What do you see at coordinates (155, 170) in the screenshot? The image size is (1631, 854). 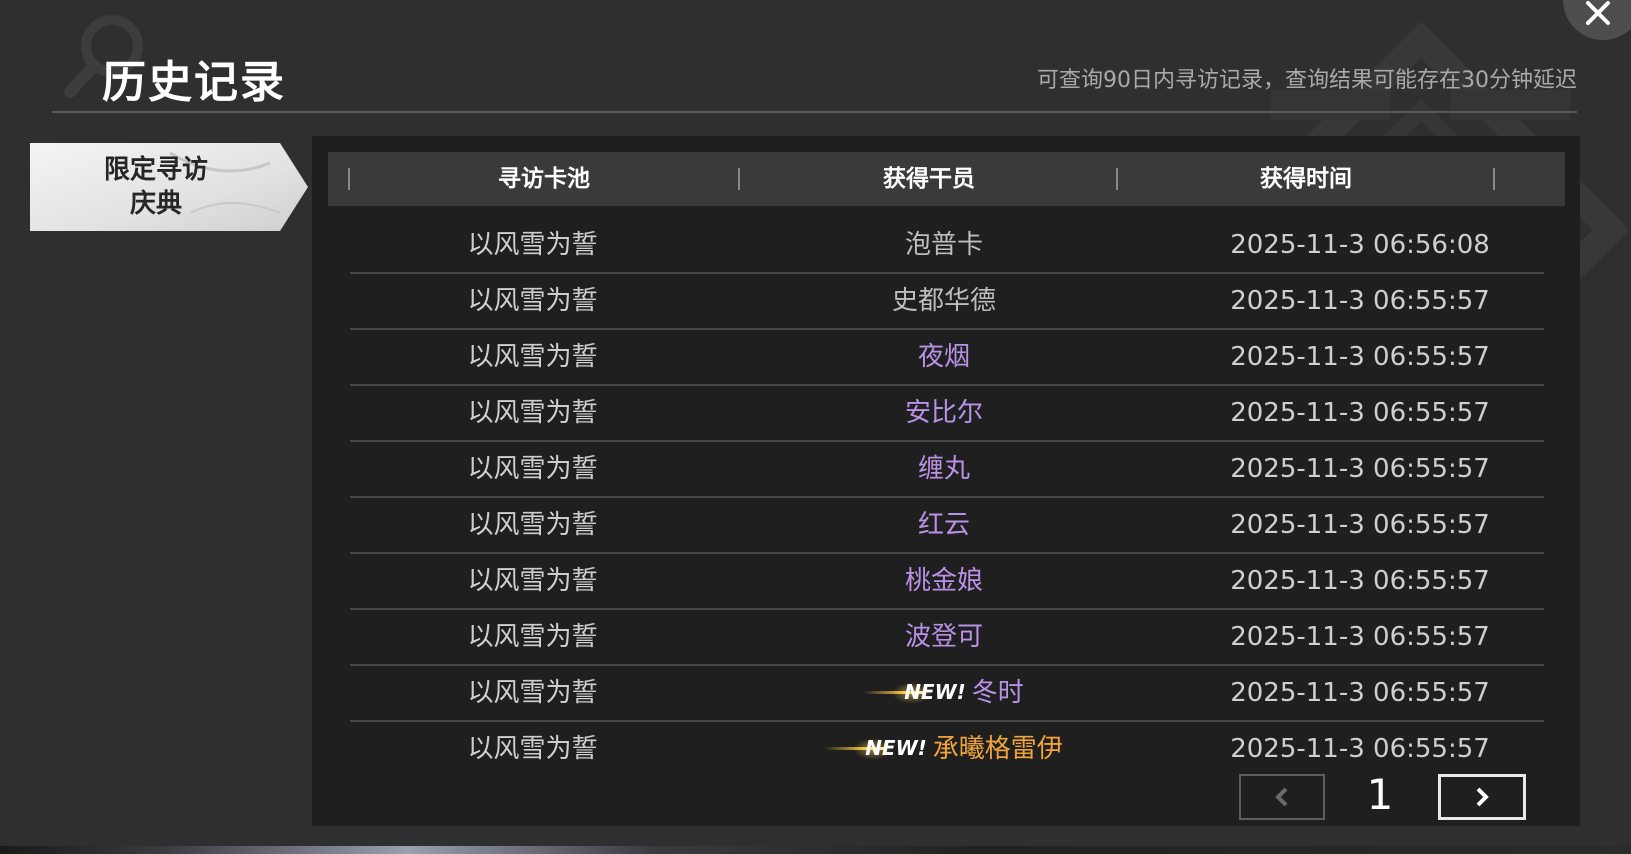 I see `tab-label-line1: 限定寻访` at bounding box center [155, 170].